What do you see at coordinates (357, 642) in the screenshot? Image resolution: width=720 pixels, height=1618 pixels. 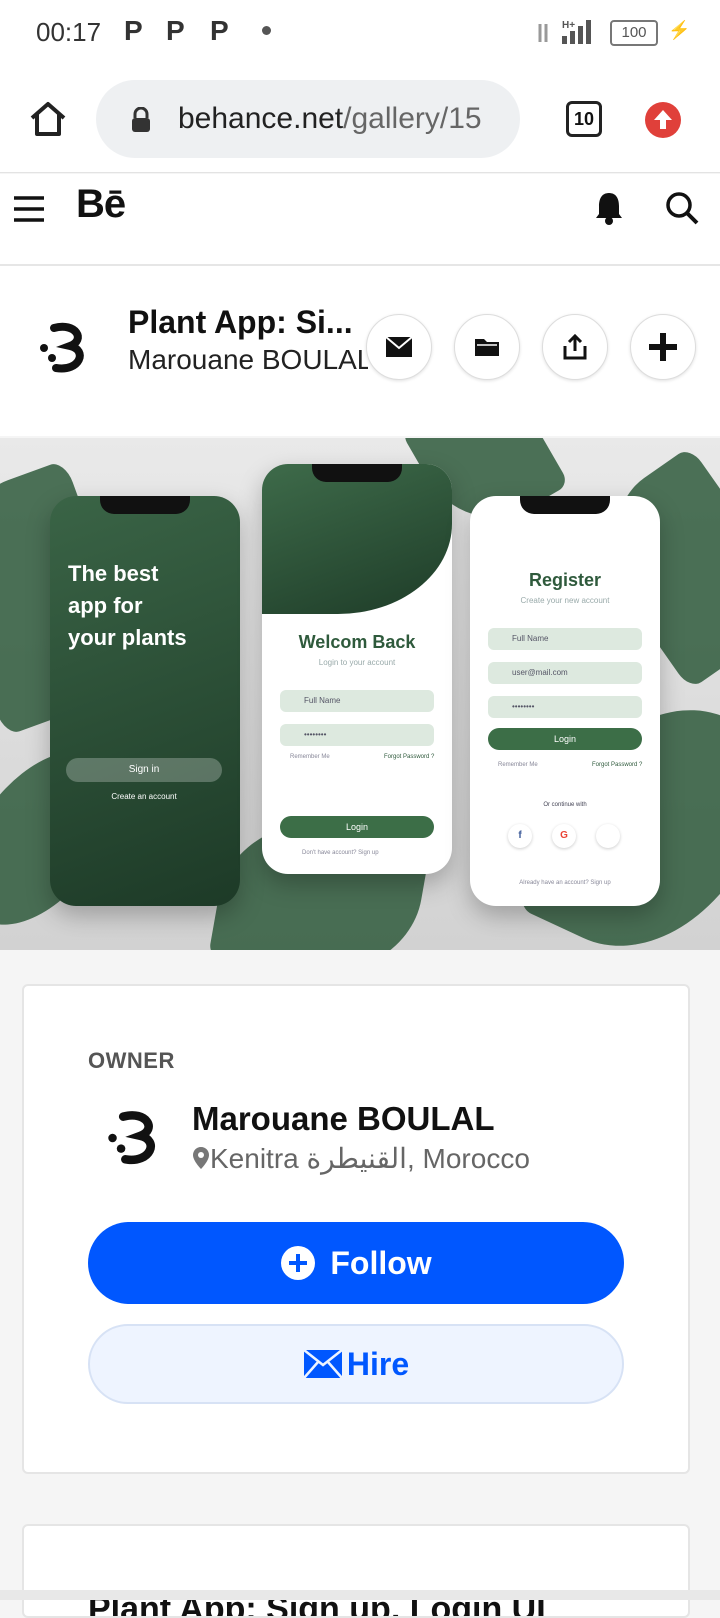 I see `mockup-login-title: Welcom Back` at bounding box center [357, 642].